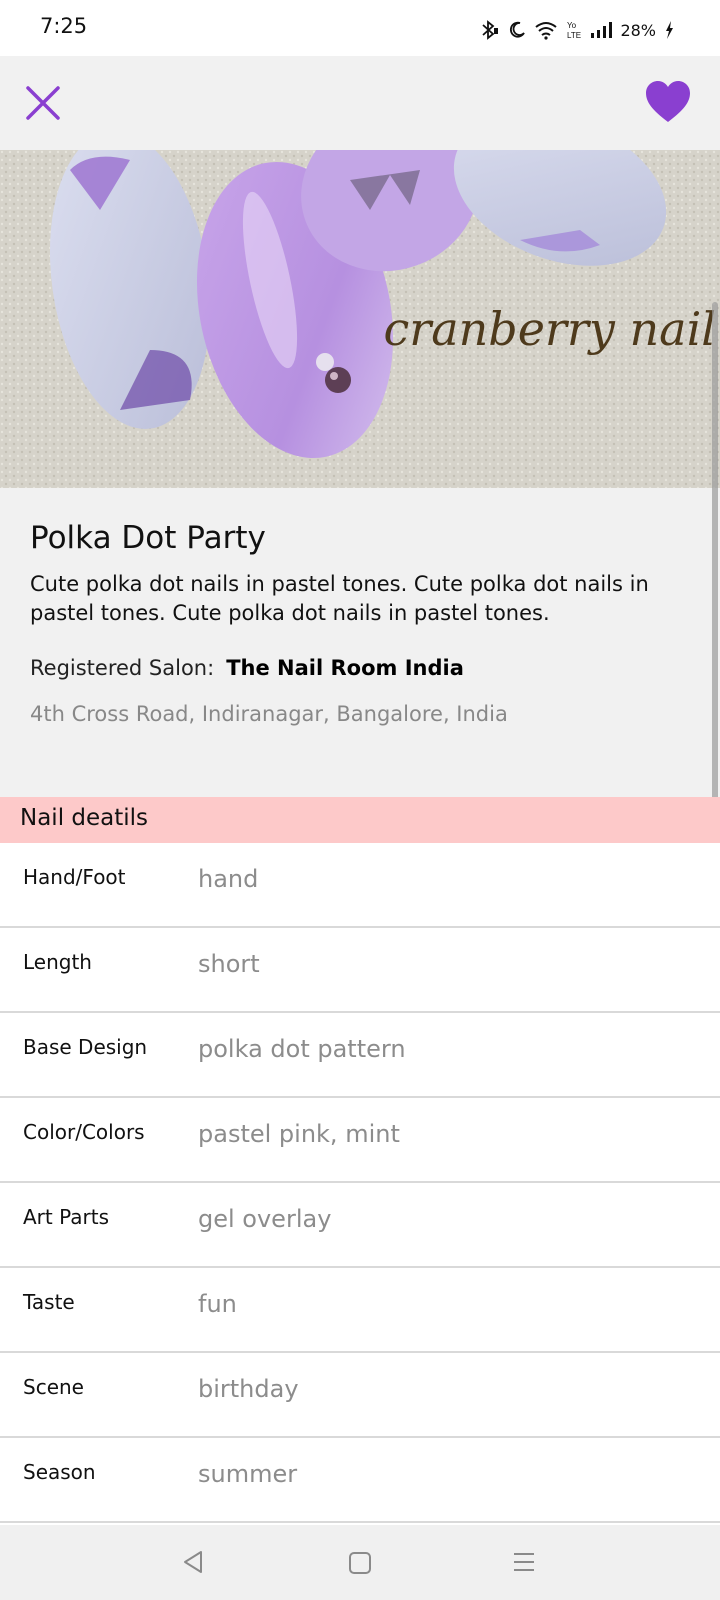 This screenshot has width=720, height=1600. What do you see at coordinates (229, 964) in the screenshot?
I see `detail-value: short` at bounding box center [229, 964].